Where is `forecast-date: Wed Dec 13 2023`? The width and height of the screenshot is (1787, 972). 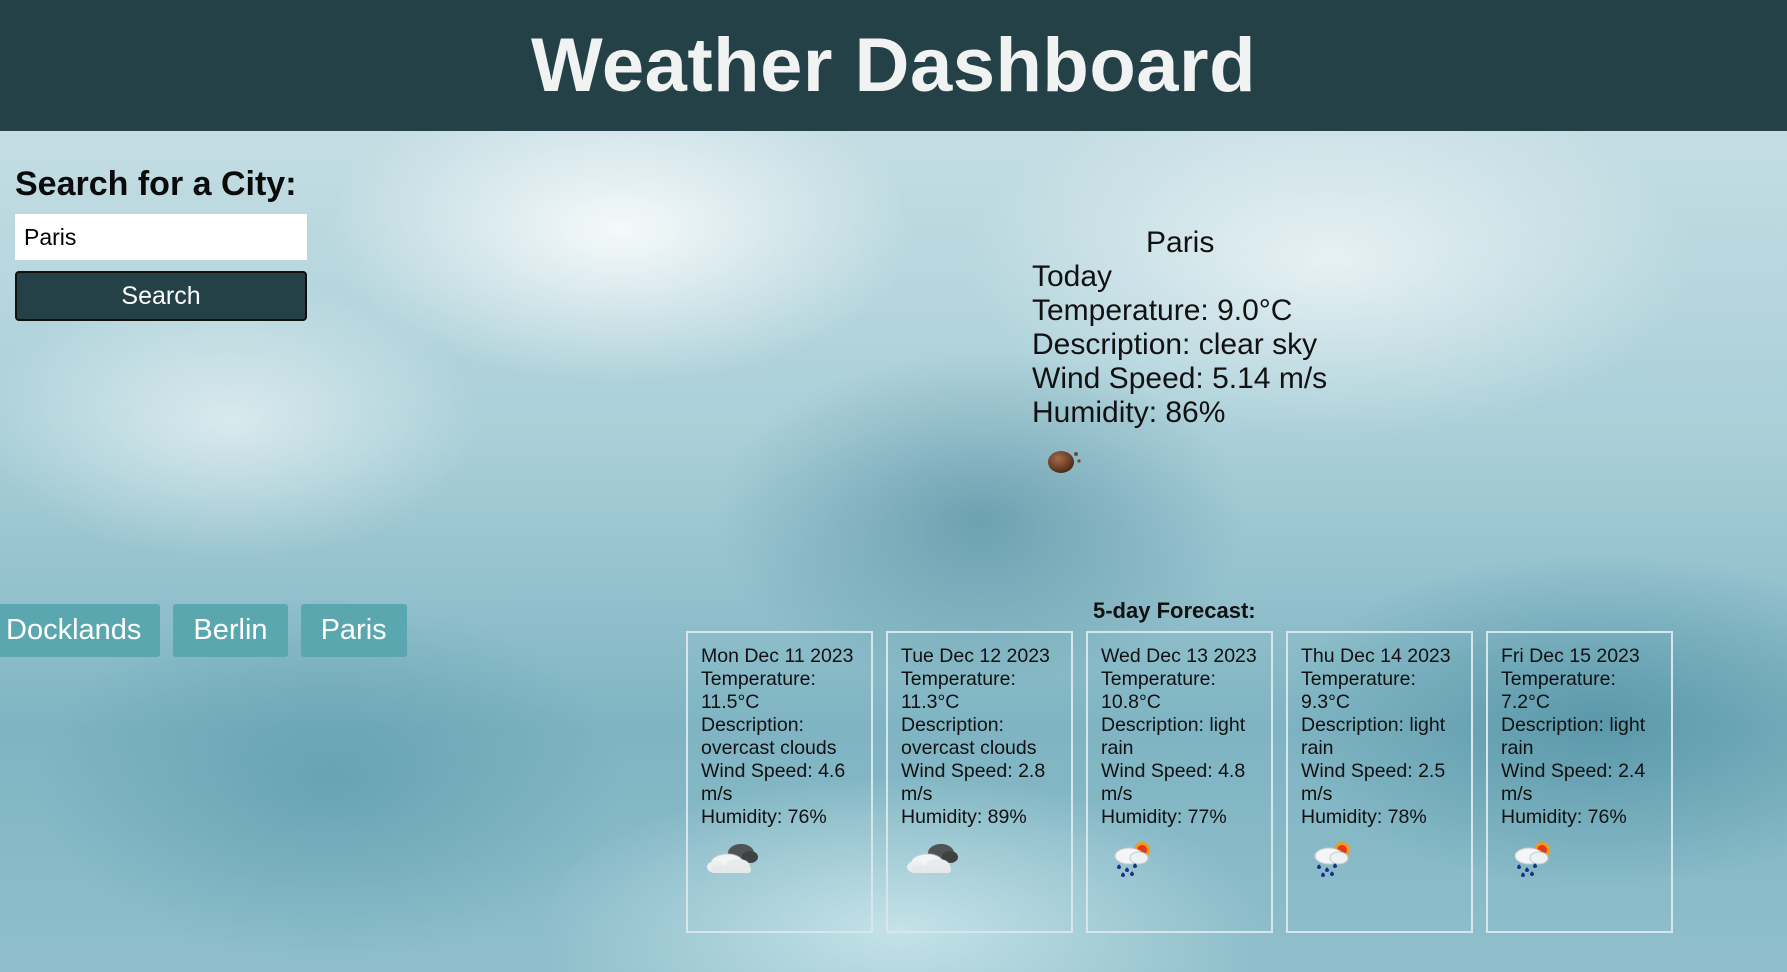
forecast-date: Wed Dec 13 2023 is located at coordinates (1179, 656).